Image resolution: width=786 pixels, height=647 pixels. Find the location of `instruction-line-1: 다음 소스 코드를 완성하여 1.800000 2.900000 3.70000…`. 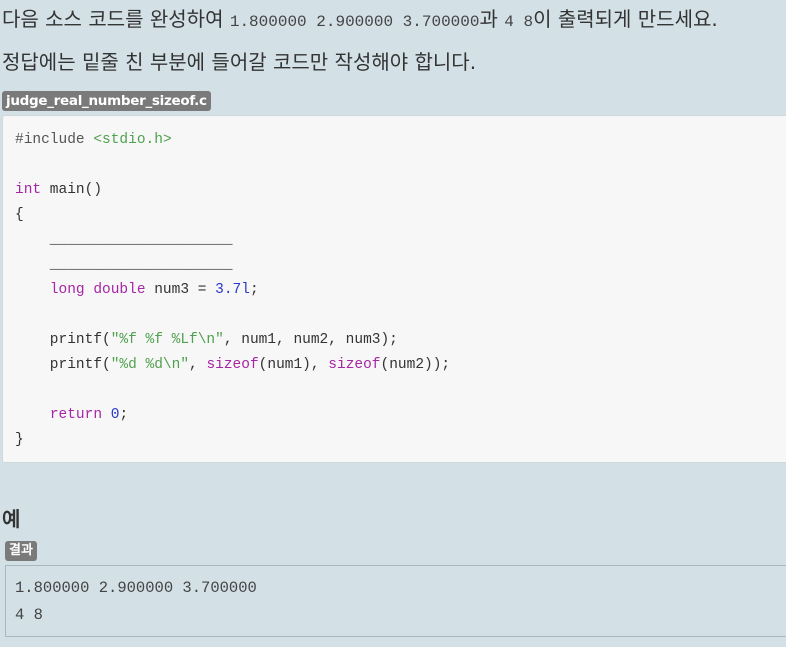

instruction-line-1: 다음 소스 코드를 완성하여 1.800000 2.900000 3.70000… is located at coordinates (360, 17).